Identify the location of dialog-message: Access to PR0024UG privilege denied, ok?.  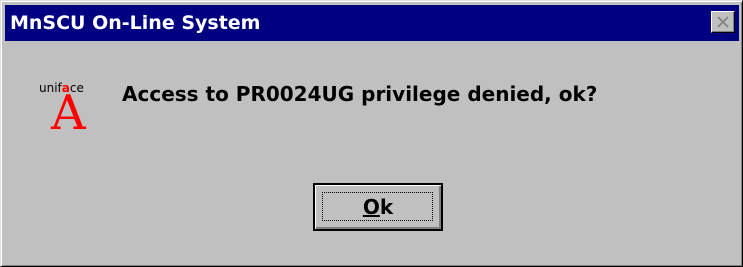
(360, 94).